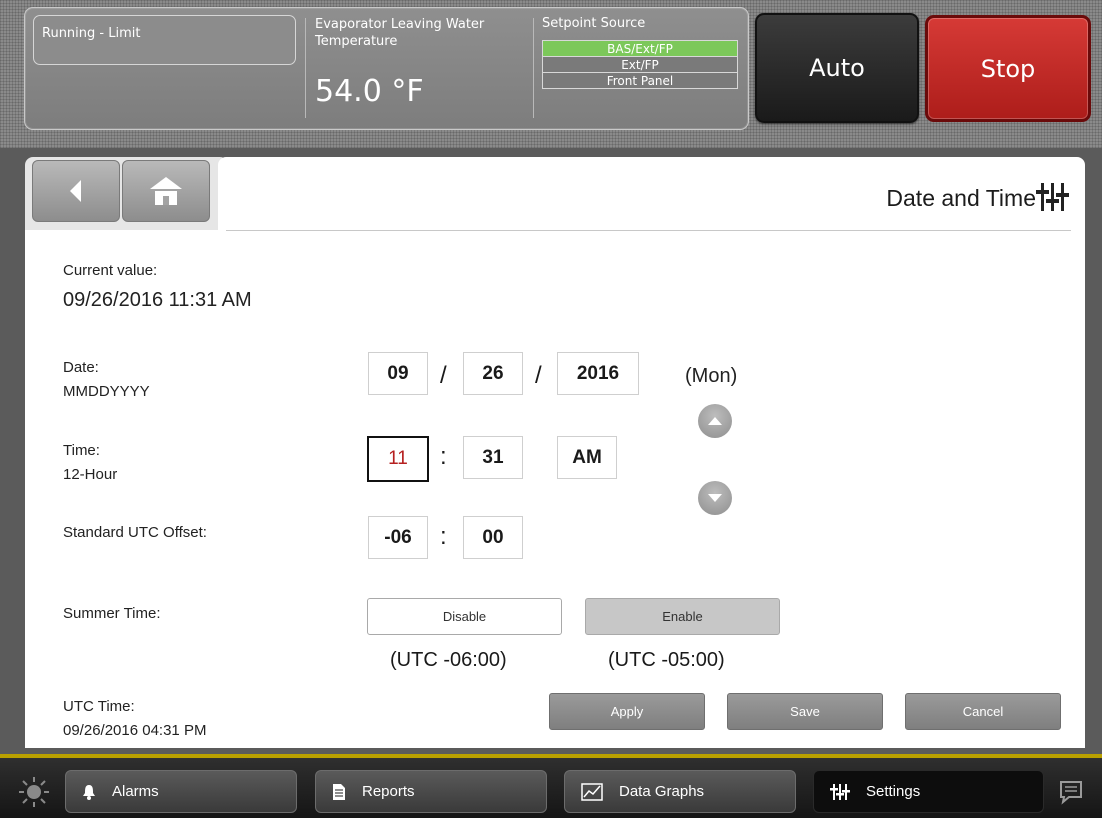 The height and width of the screenshot is (818, 1102). I want to click on utc-offset-hours-field: -06, so click(398, 537).